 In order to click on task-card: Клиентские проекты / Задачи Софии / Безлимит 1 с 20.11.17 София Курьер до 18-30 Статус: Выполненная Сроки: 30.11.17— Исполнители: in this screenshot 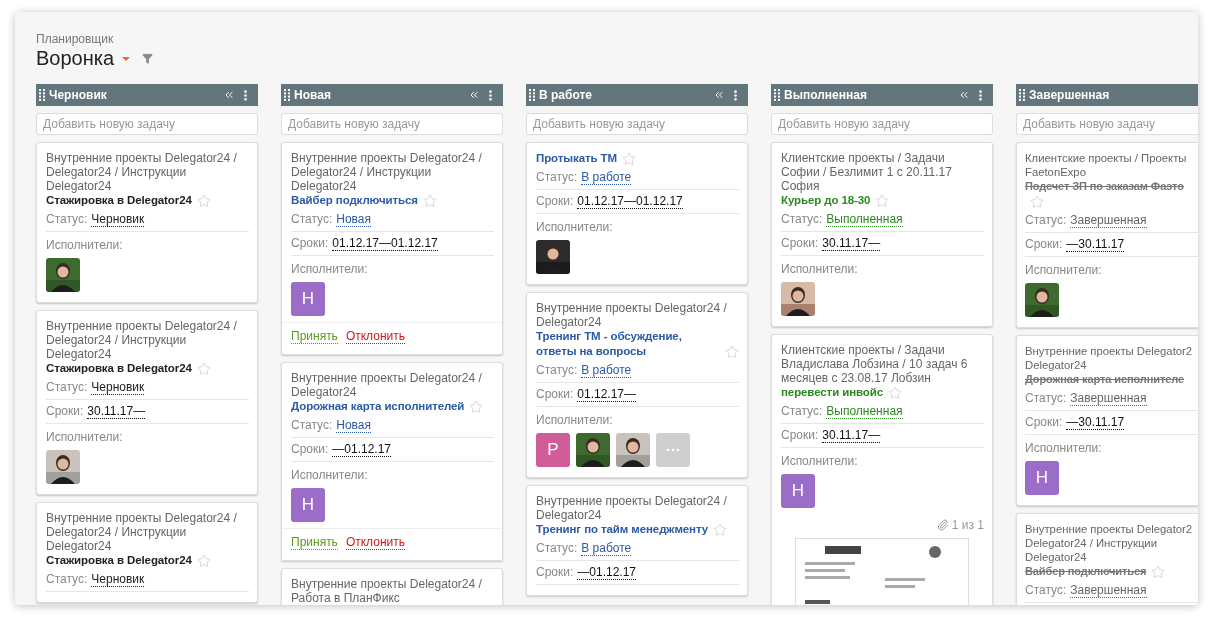, I will do `click(882, 234)`.